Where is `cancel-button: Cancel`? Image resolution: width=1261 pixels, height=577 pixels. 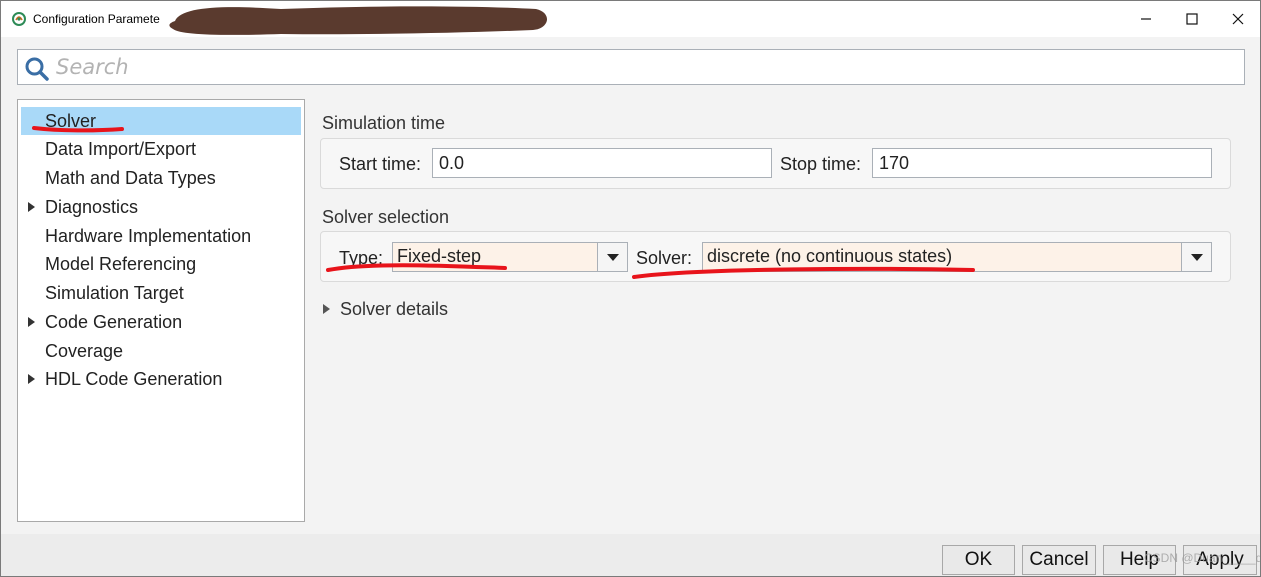 cancel-button: Cancel is located at coordinates (1059, 560).